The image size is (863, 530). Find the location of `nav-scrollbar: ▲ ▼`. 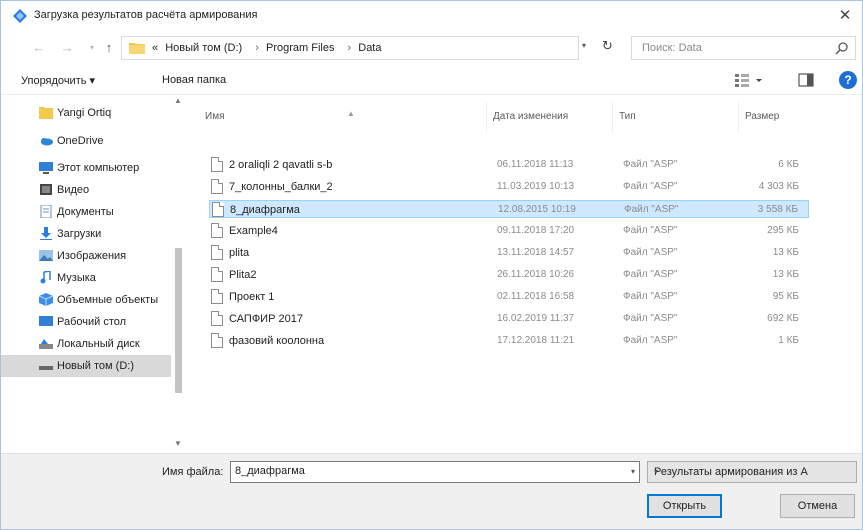

nav-scrollbar: ▲ ▼ is located at coordinates (178, 274).